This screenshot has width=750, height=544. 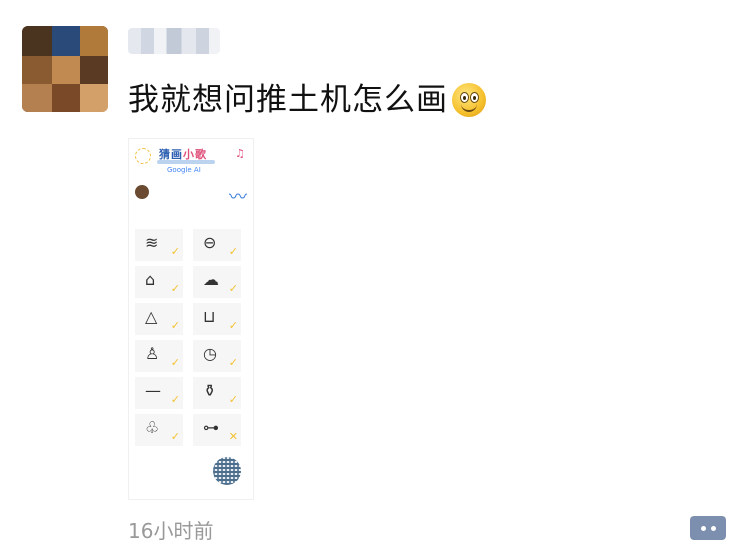 I want to click on google-ai-brand: Google AI, so click(x=184, y=170).